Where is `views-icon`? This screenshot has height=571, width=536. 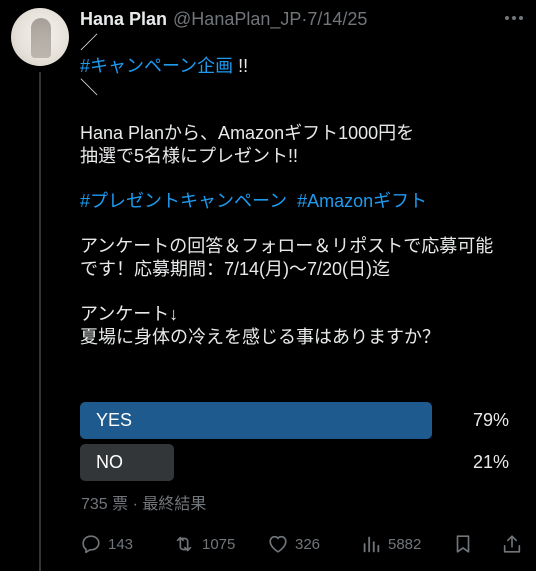 views-icon is located at coordinates (371, 544).